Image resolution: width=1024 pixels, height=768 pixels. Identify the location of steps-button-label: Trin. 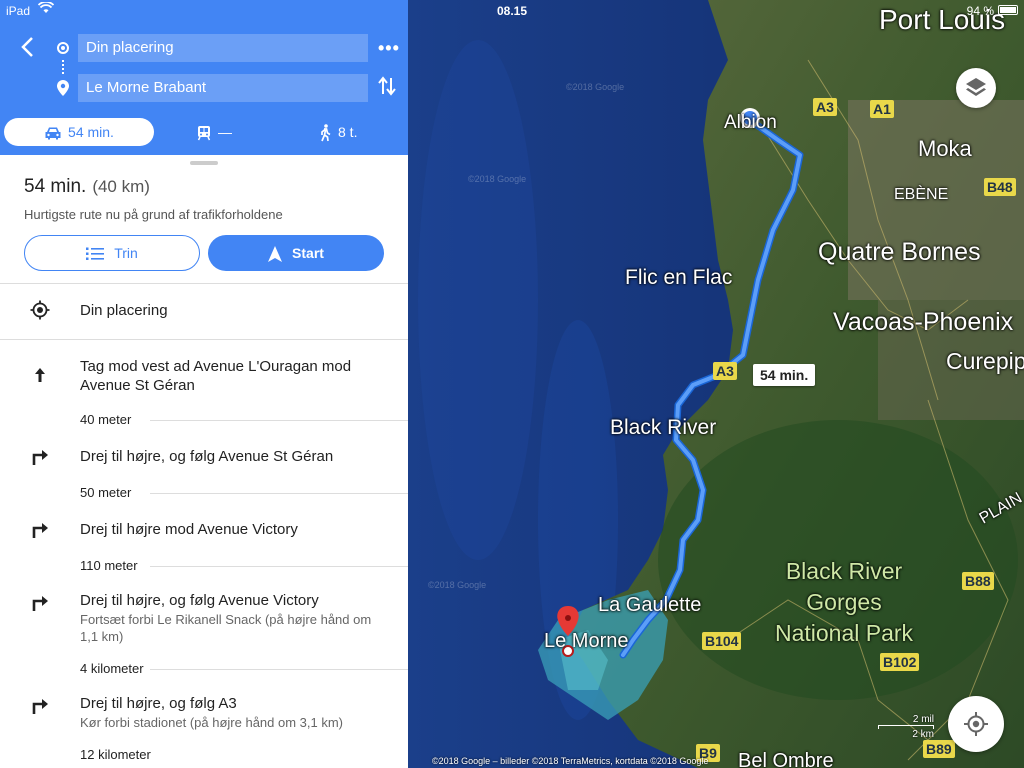
(126, 253).